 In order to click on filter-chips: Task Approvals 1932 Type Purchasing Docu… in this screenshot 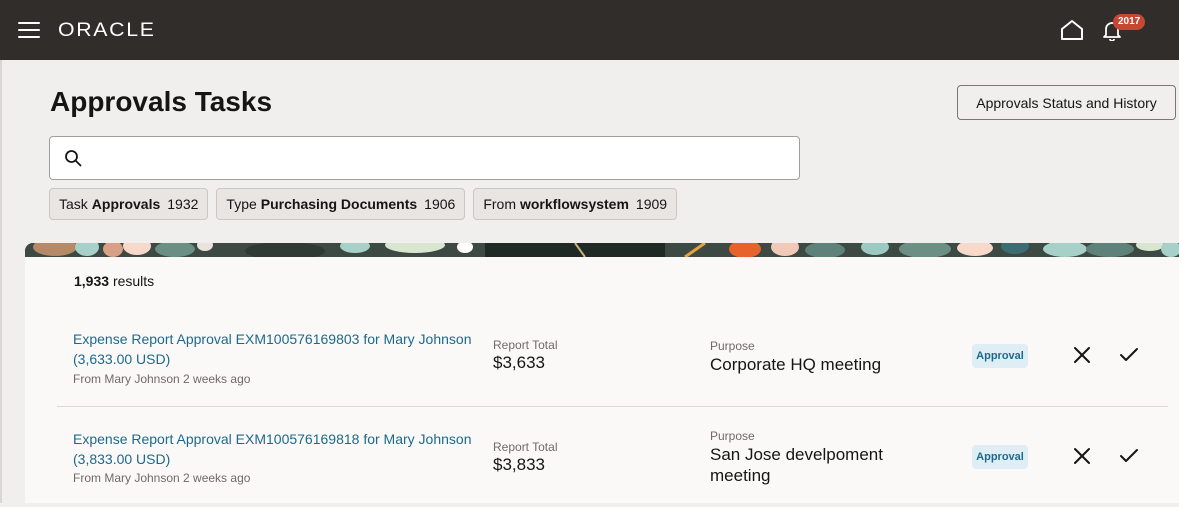, I will do `click(363, 204)`.